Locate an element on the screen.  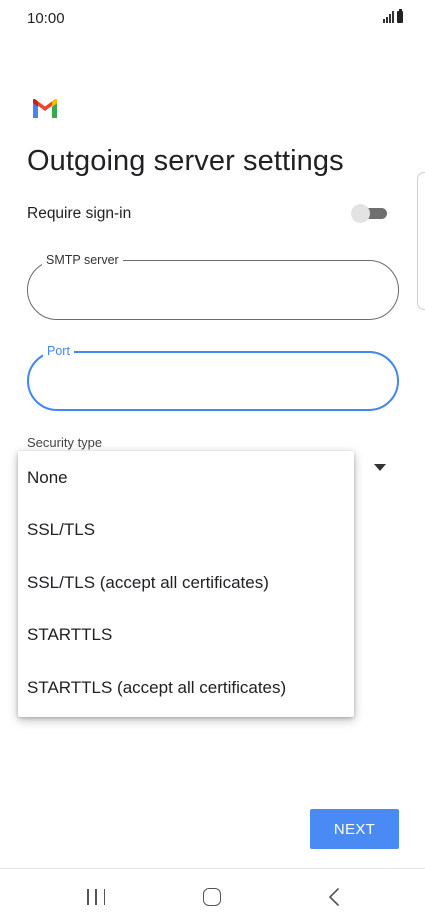
battery-icon is located at coordinates (400, 16).